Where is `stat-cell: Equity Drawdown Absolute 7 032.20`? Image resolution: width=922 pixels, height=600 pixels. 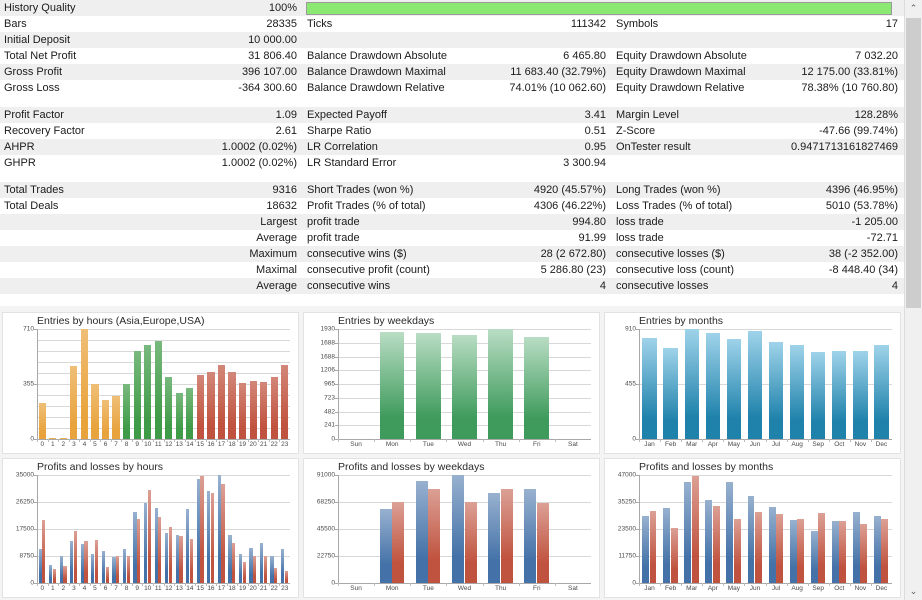 stat-cell: Equity Drawdown Absolute 7 032.20 is located at coordinates (758, 56).